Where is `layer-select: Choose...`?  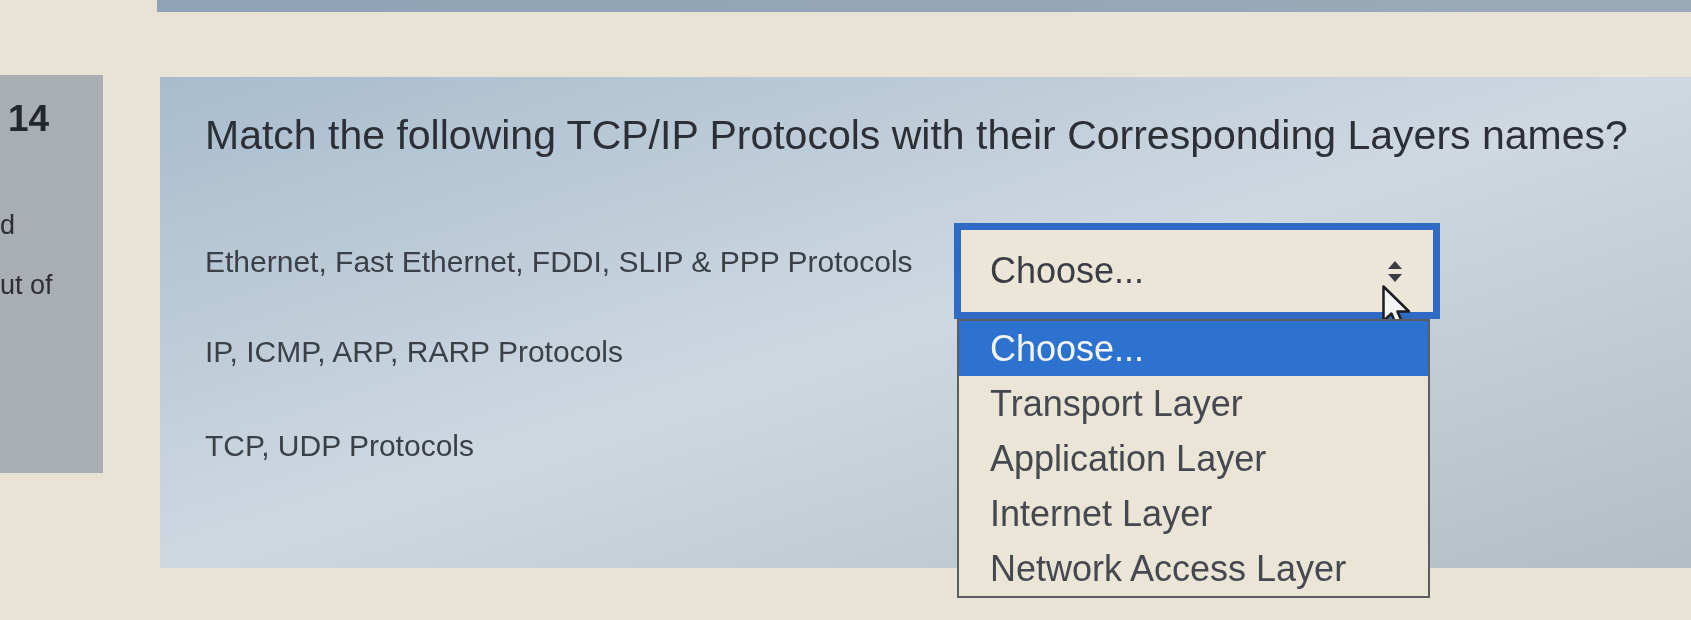
layer-select: Choose... is located at coordinates (1197, 271).